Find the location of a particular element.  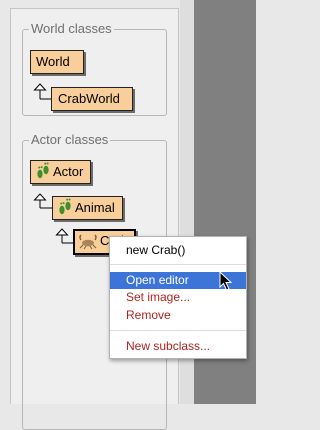

world-classes-group: World classes World CrabWorld is located at coordinates (94, 68).